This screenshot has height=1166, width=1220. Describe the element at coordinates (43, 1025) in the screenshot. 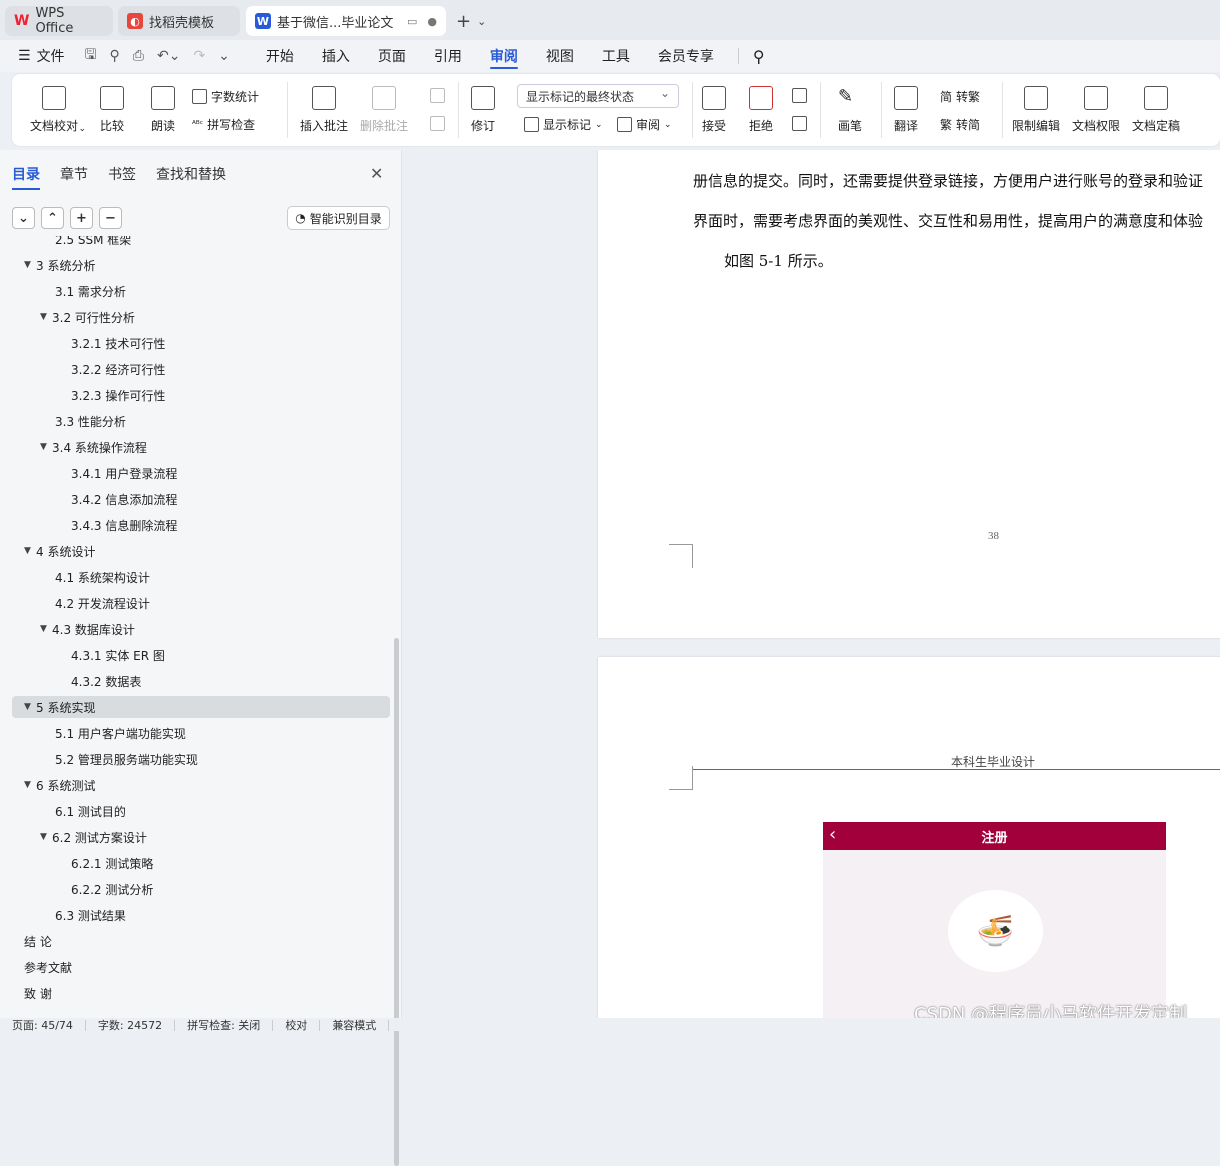

I see `status-page: 页面: 45/74` at that location.